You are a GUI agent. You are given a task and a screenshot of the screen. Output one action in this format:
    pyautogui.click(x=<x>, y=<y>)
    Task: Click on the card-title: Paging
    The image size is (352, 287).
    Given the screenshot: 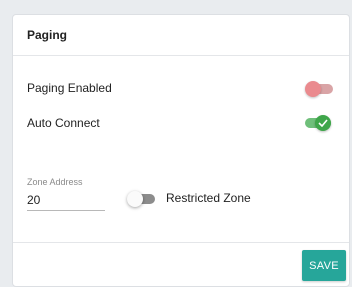 What is the action you would take?
    pyautogui.click(x=47, y=35)
    